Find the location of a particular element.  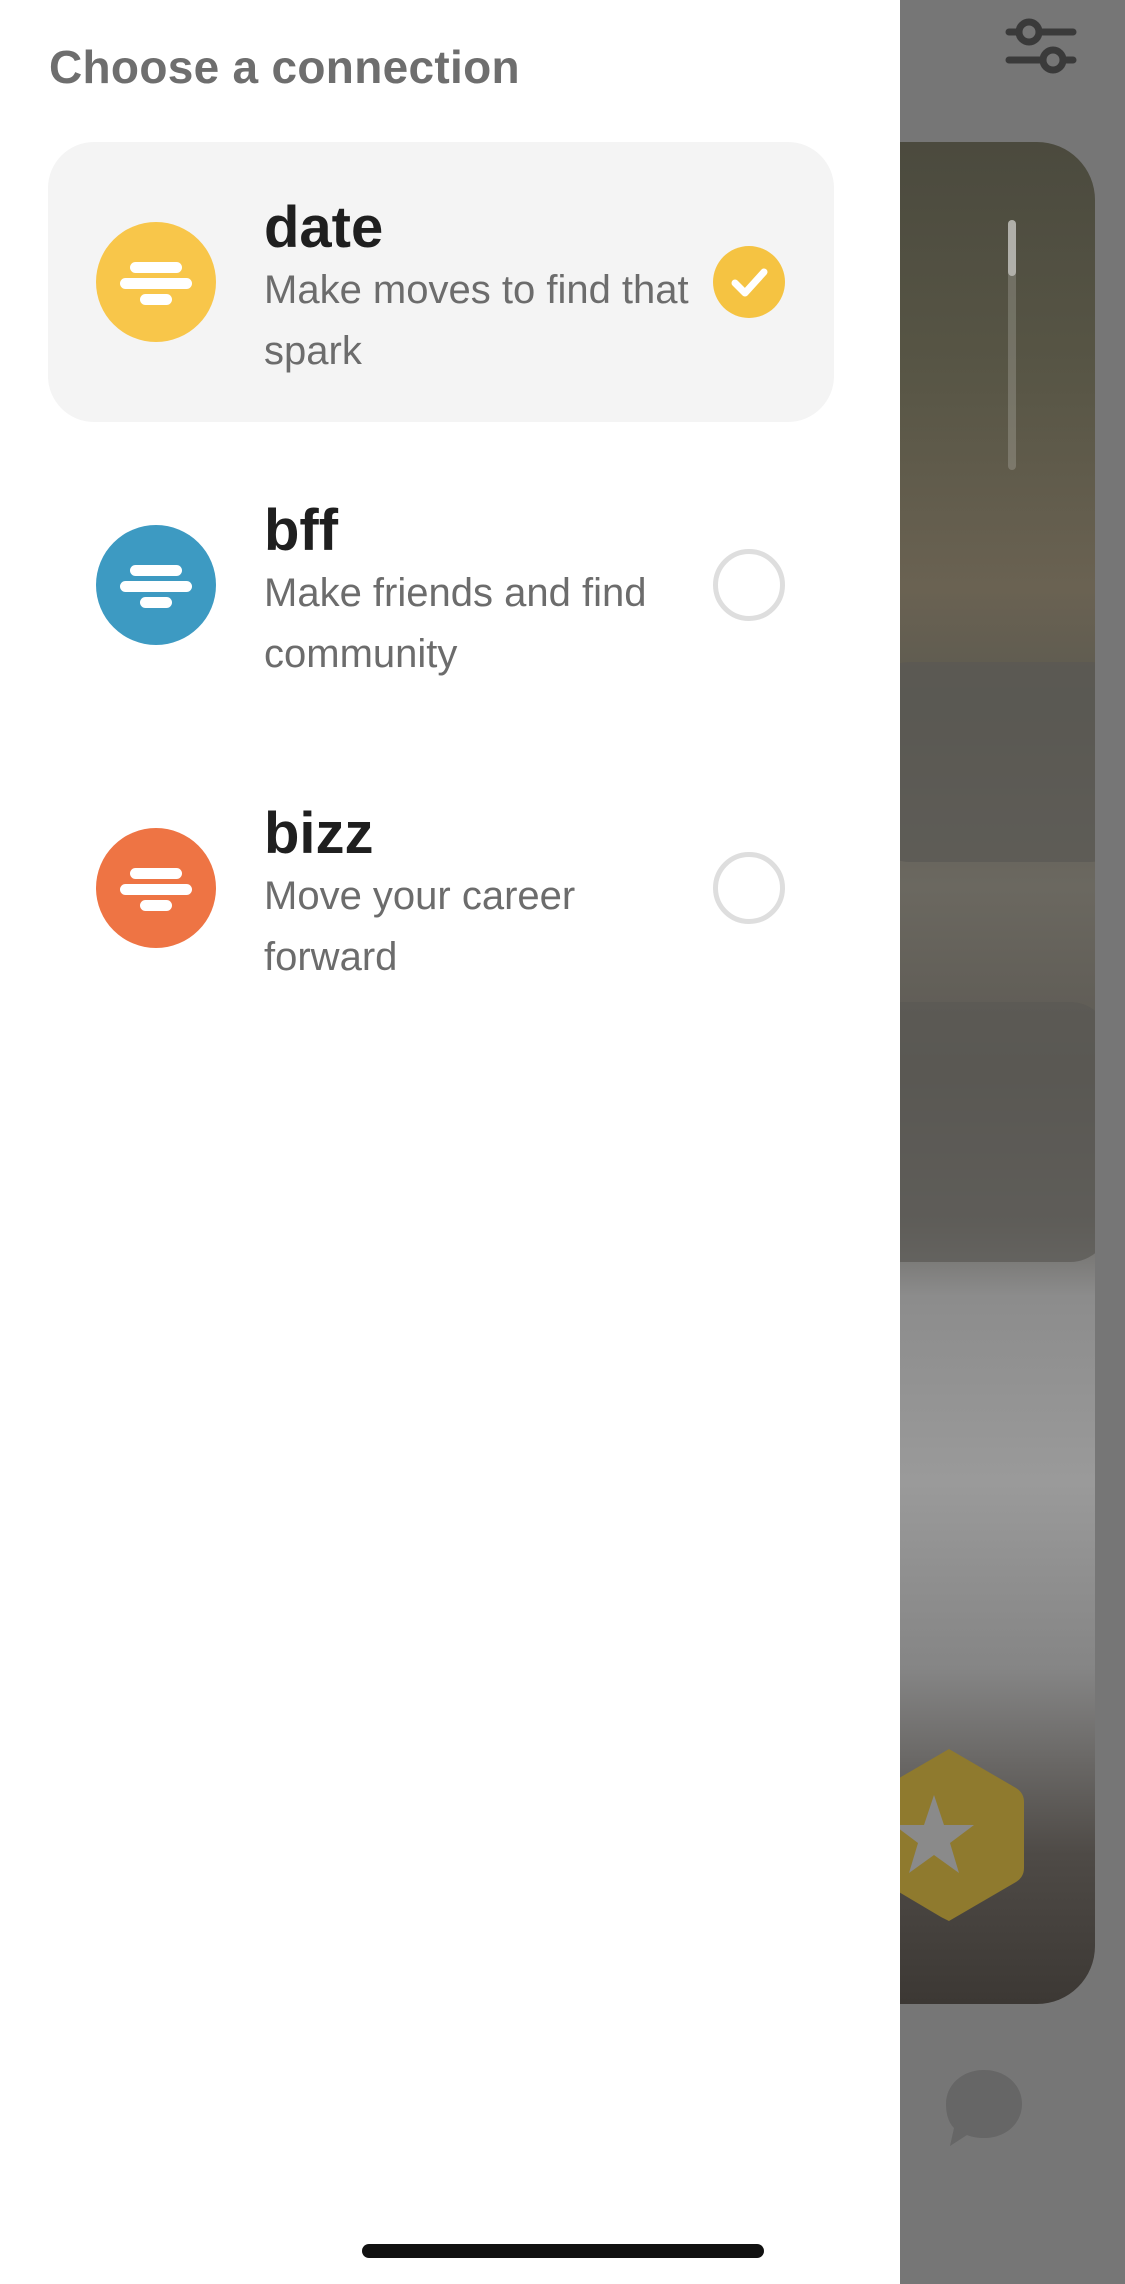

option-description: Move your career forward is located at coordinates (420, 926).